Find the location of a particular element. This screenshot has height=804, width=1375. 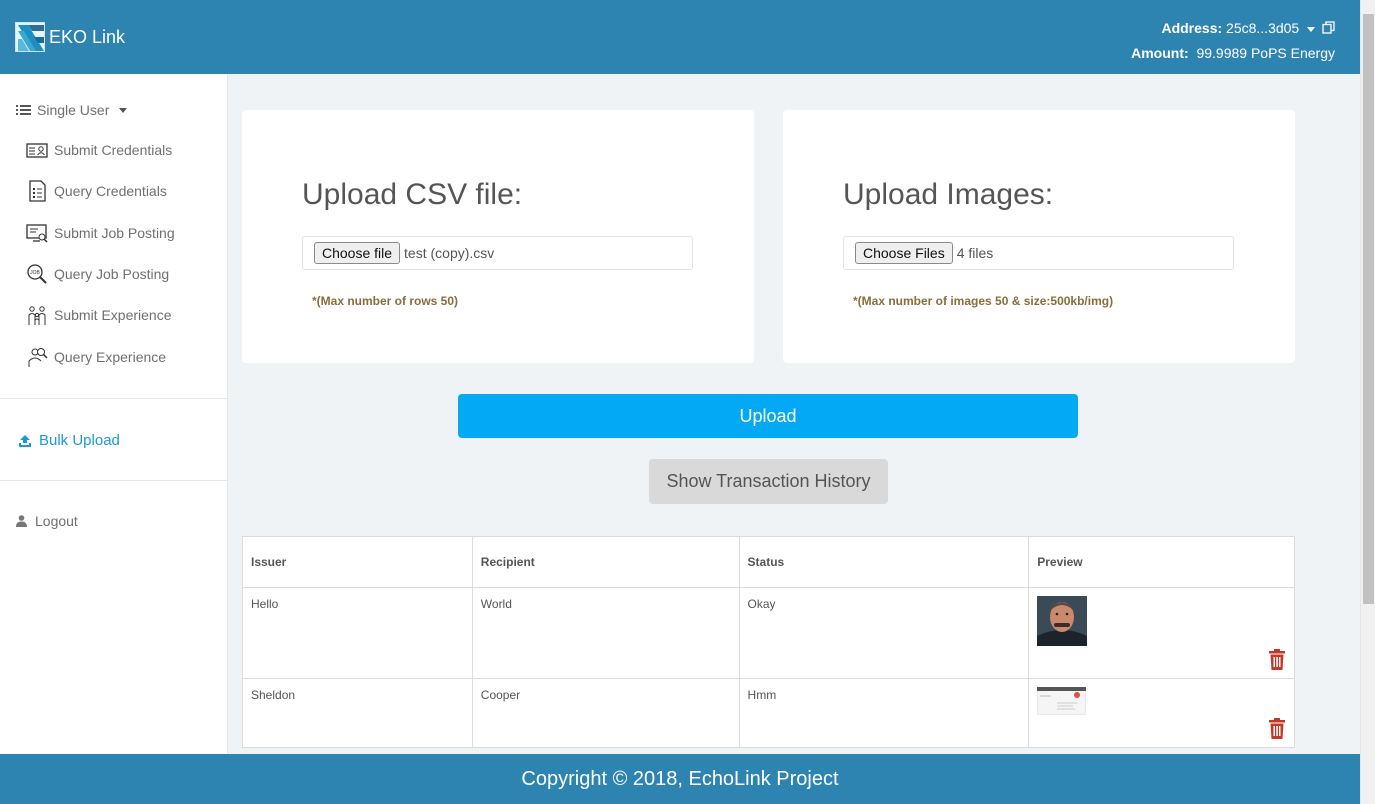

brand: EKO Link is located at coordinates (70, 37).